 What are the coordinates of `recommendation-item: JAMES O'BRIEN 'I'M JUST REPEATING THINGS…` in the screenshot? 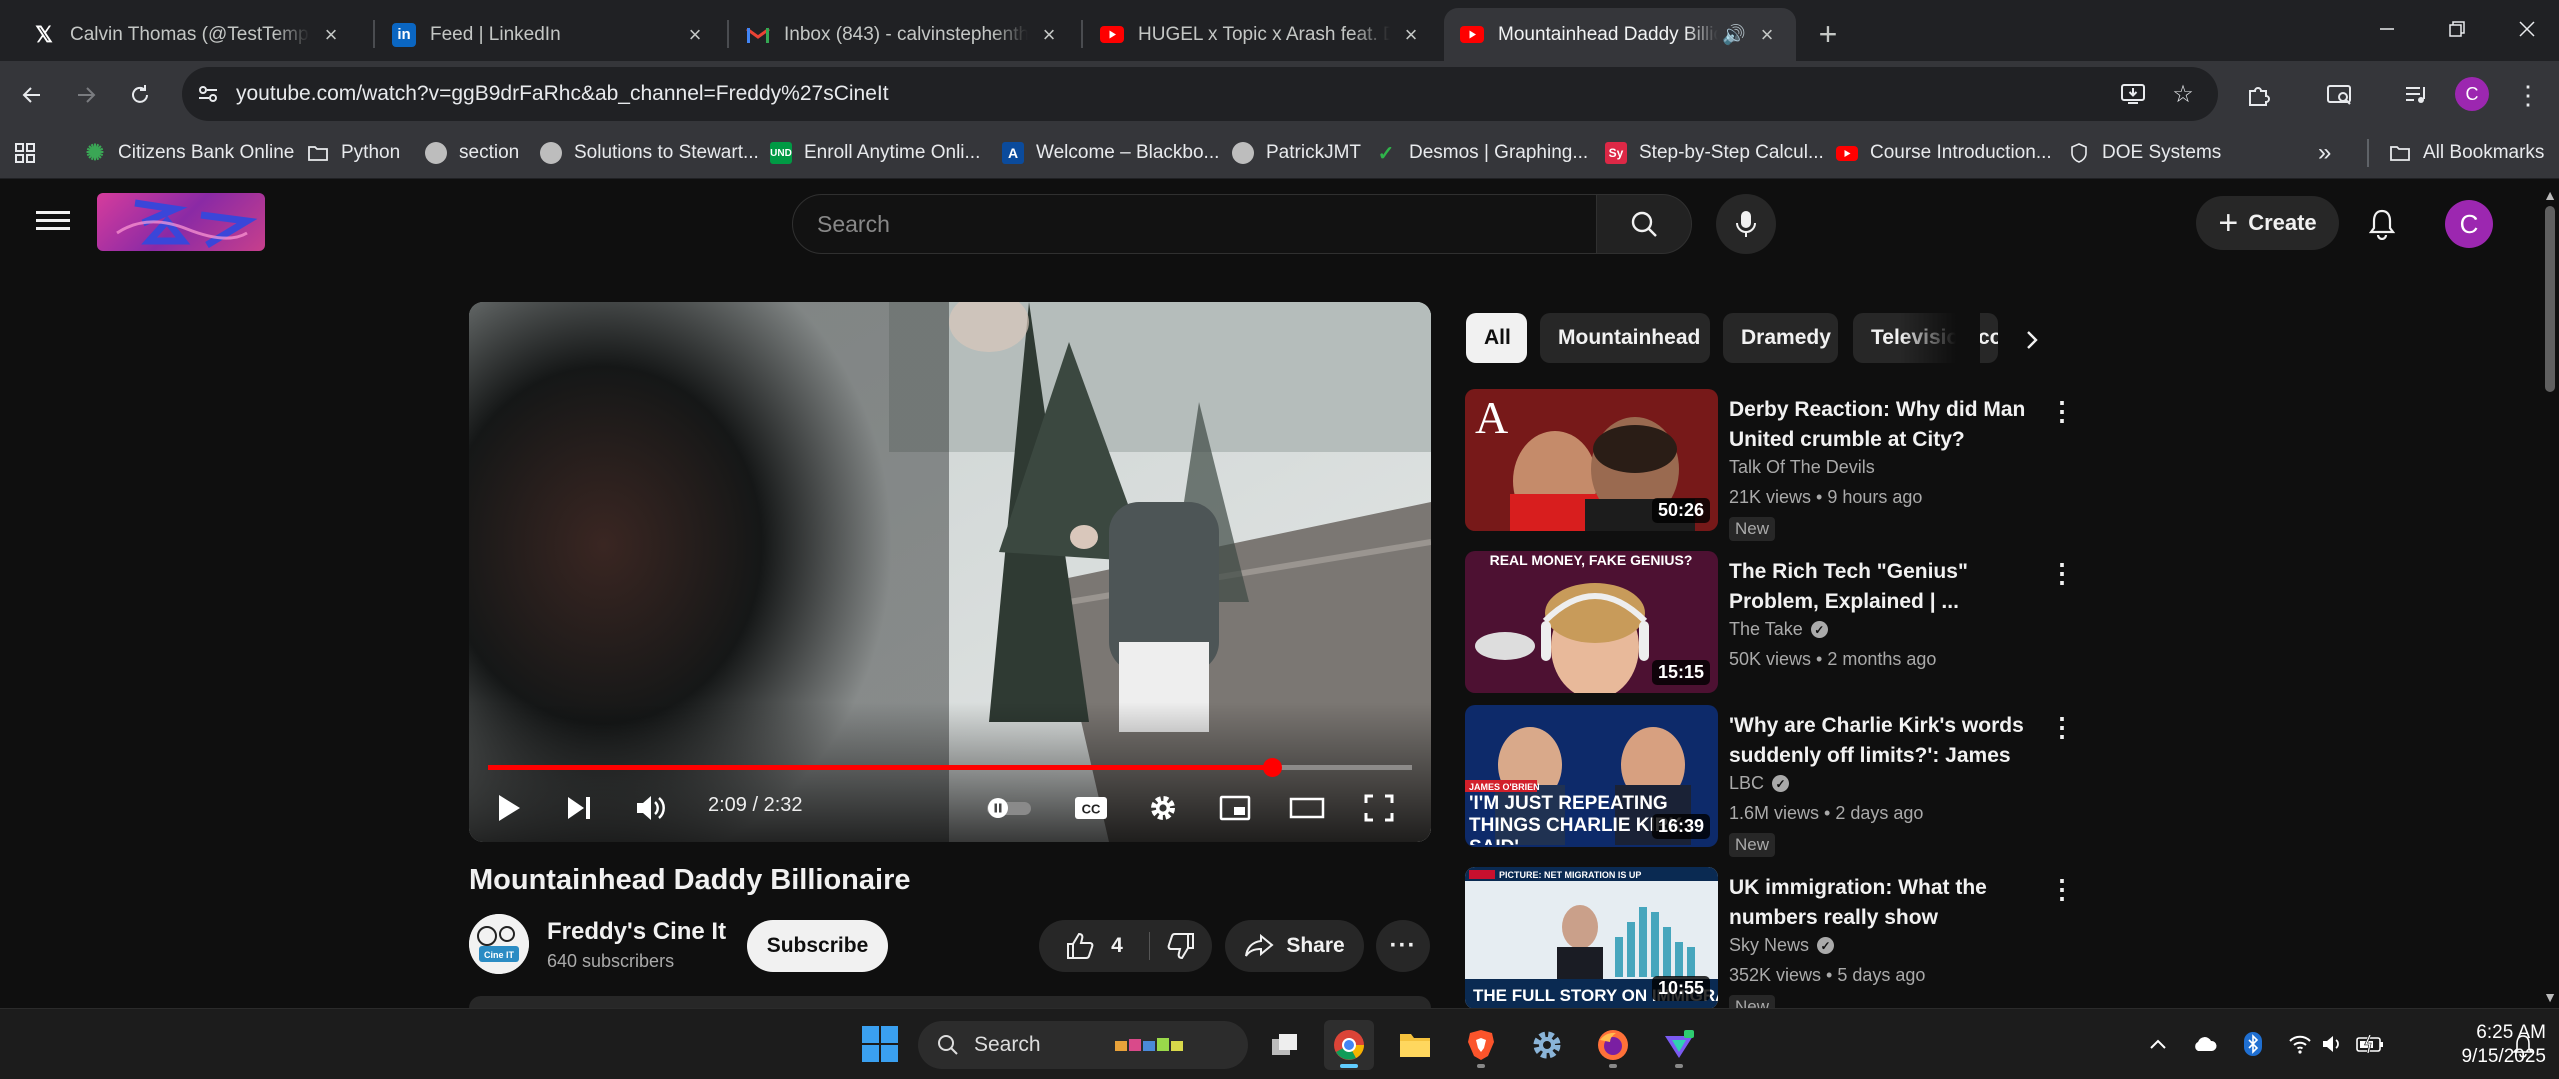 It's located at (1775, 781).